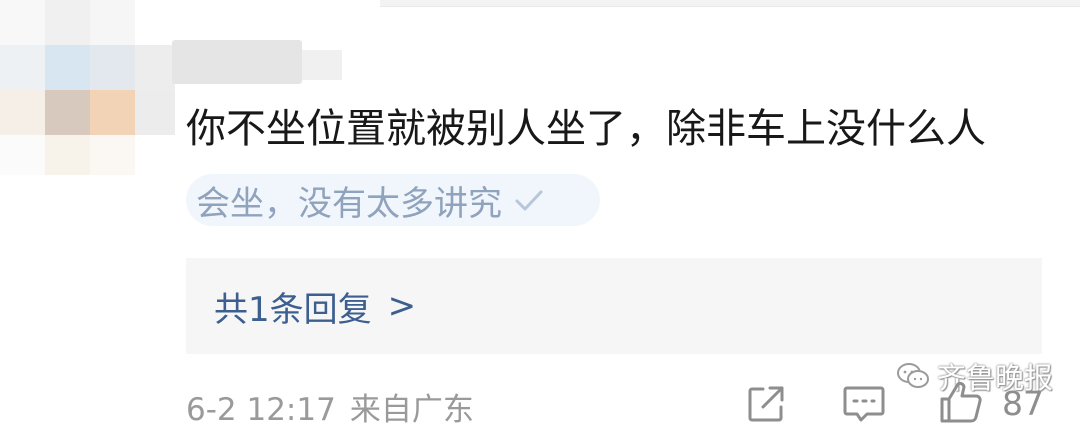 The image size is (1080, 429). Describe the element at coordinates (730, 3) in the screenshot. I see `top-divider` at that location.